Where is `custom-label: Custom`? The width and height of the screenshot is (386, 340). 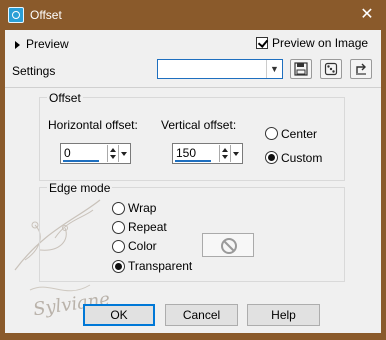 custom-label: Custom is located at coordinates (302, 158).